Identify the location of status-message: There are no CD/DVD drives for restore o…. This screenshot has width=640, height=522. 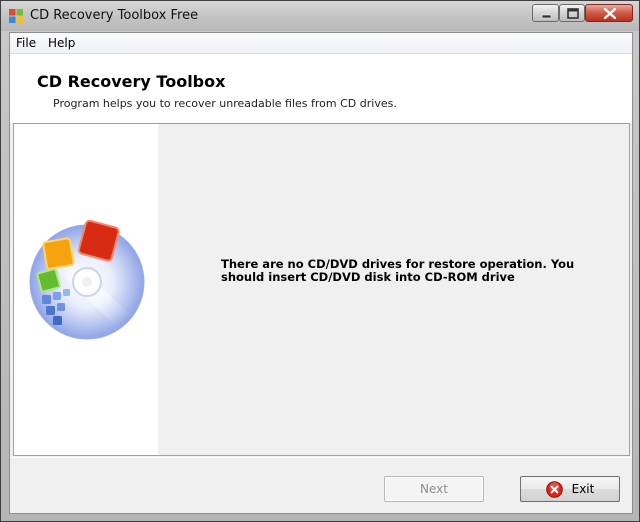
(398, 270).